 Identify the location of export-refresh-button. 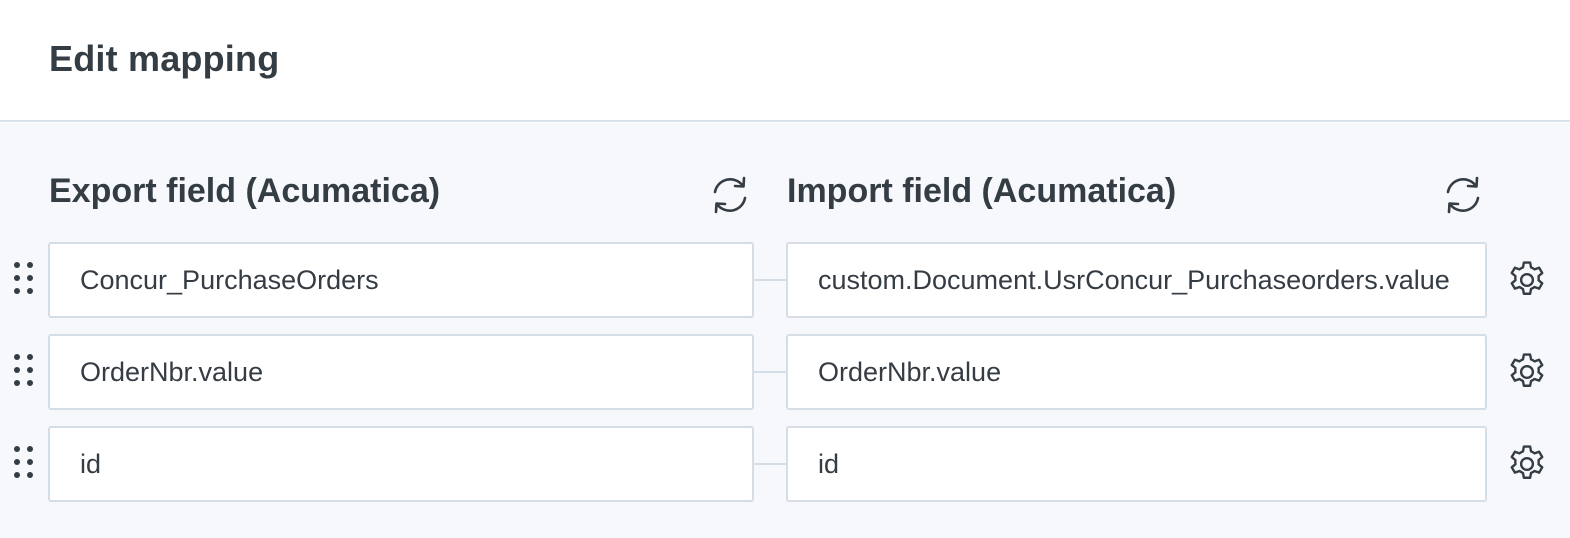
(730, 195).